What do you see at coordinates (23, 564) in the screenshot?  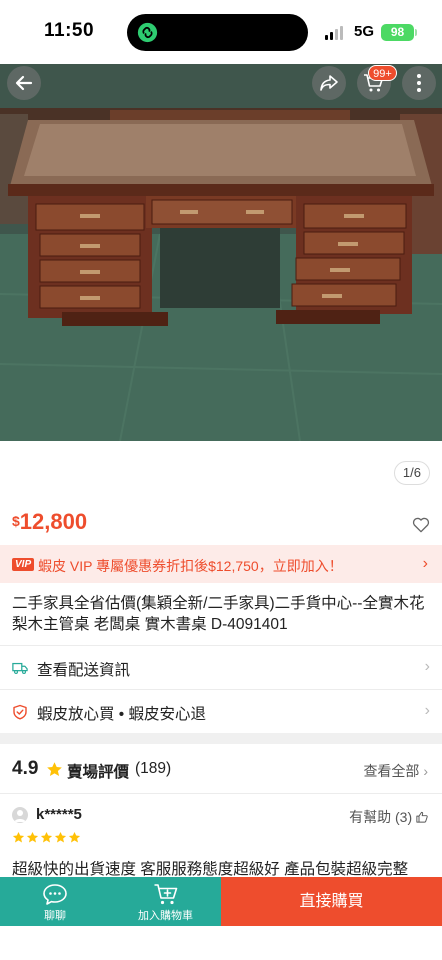 I see `vip-badge: VIP` at bounding box center [23, 564].